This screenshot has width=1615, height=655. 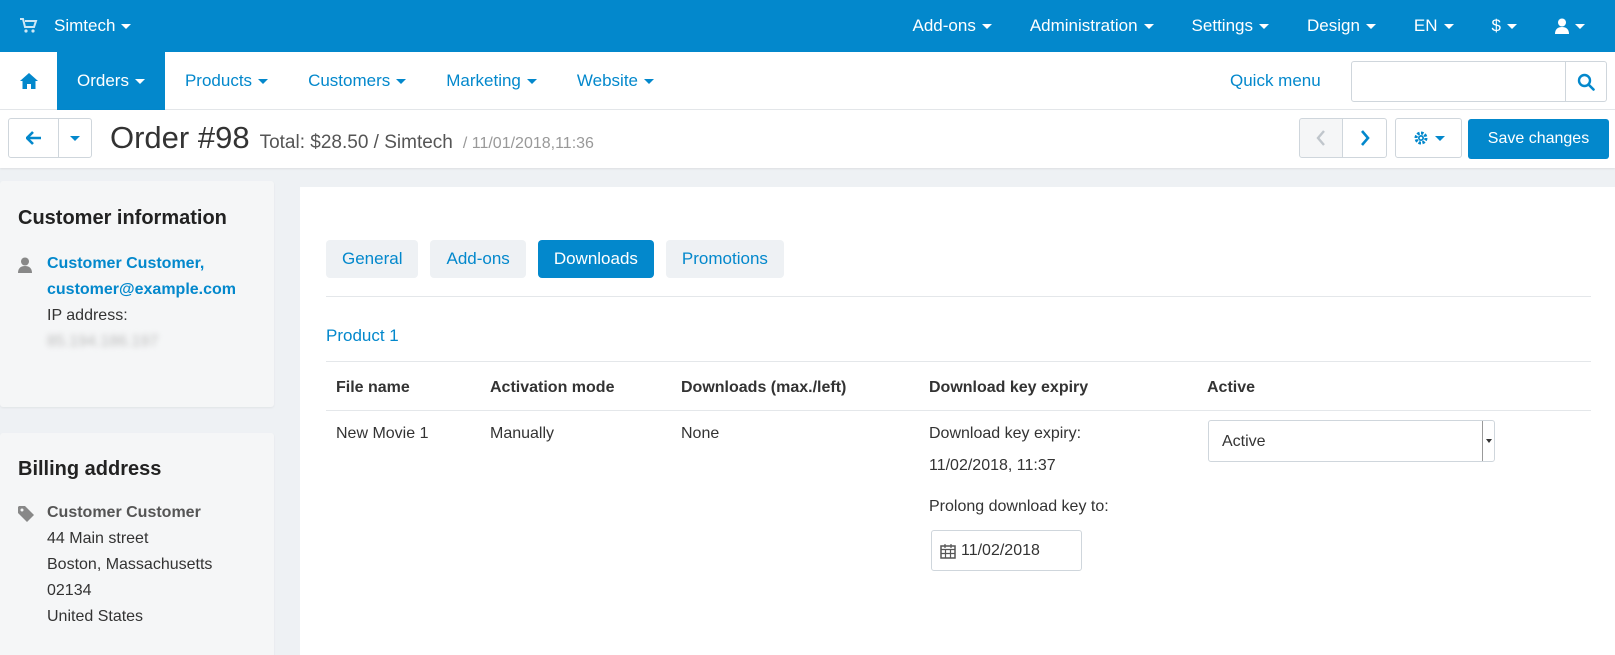 What do you see at coordinates (944, 25) in the screenshot?
I see `menu-label: Add-ons` at bounding box center [944, 25].